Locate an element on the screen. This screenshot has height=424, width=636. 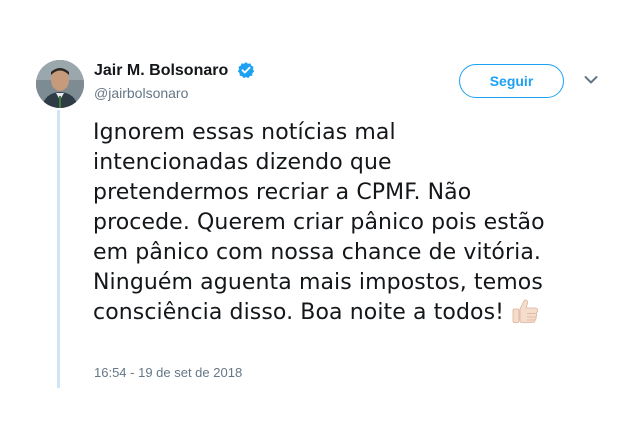
follow-button: Seguir is located at coordinates (511, 81).